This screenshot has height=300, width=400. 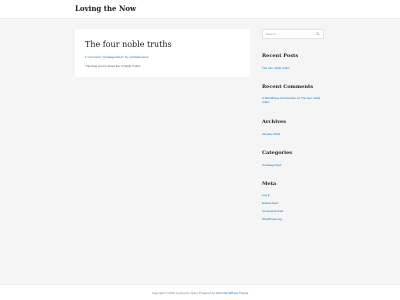 What do you see at coordinates (272, 211) in the screenshot?
I see `meta-comments-feed-link: Comments feed` at bounding box center [272, 211].